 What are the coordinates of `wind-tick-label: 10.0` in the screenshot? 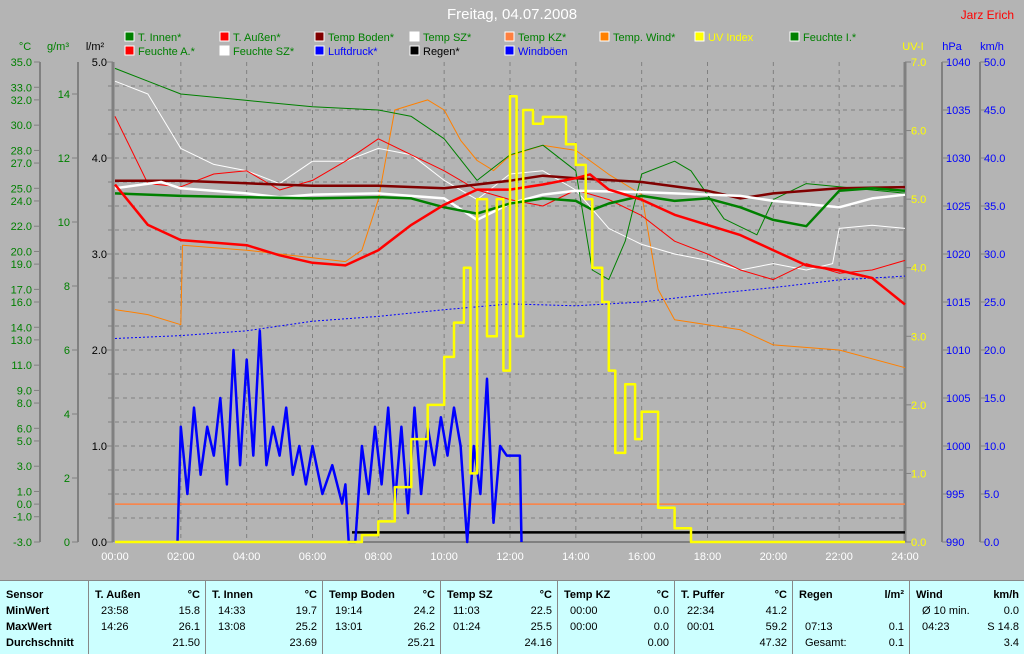 It's located at (994, 447).